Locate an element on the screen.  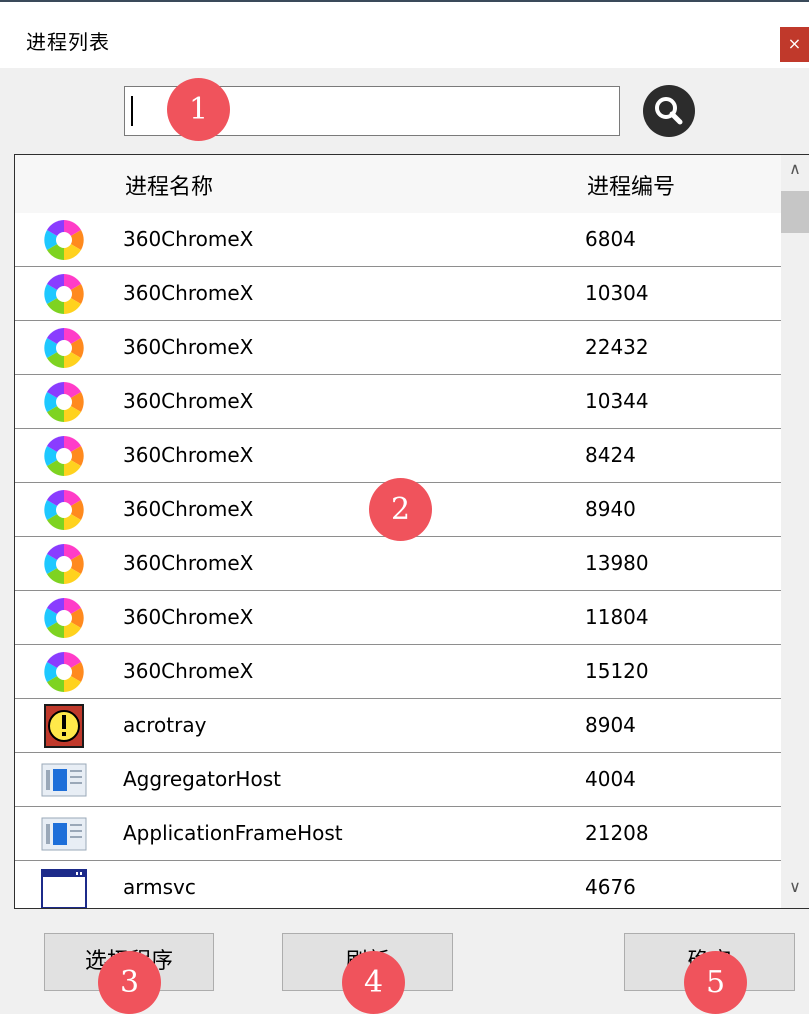
callout-marker-4: 4 is located at coordinates (373, 982).